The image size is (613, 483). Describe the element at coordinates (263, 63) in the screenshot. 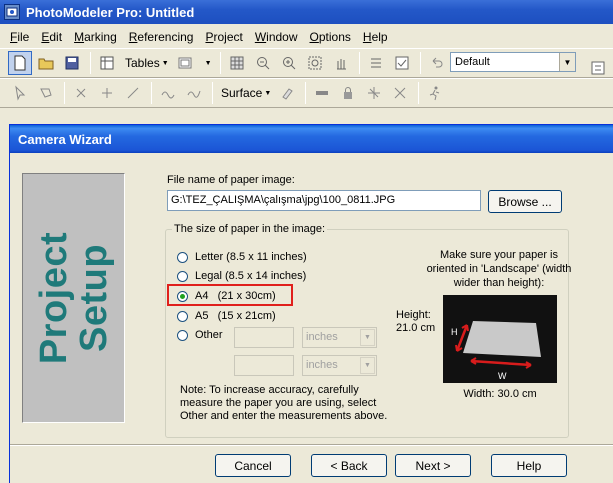

I see `zoom-out-icon` at that location.